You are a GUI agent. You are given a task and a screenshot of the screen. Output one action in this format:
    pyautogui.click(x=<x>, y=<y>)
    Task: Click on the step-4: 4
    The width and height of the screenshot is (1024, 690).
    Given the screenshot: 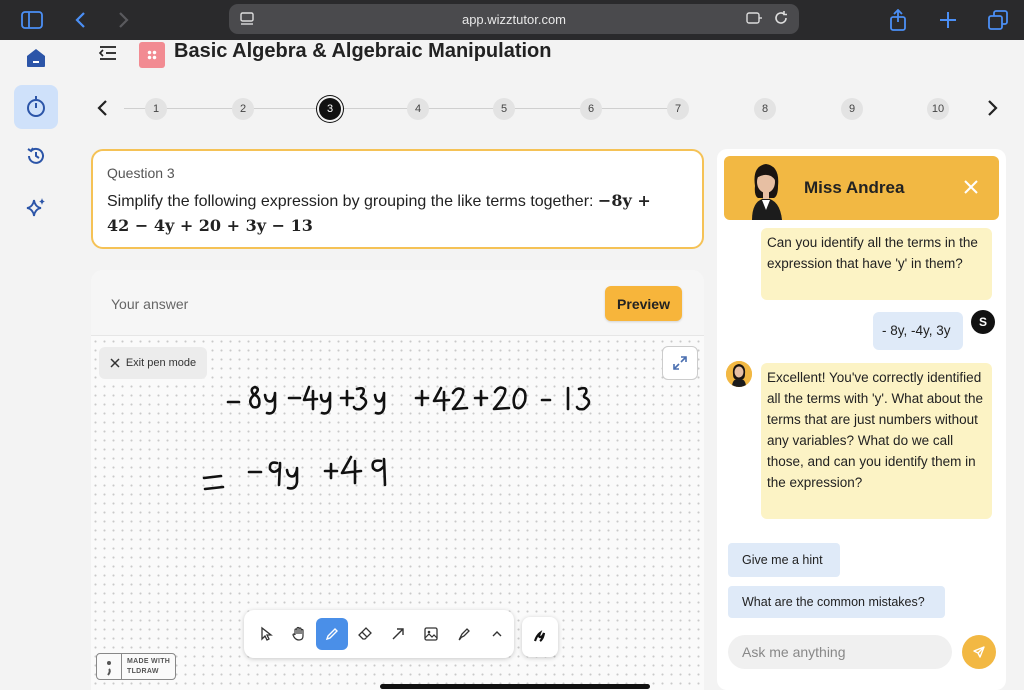 What is the action you would take?
    pyautogui.click(x=418, y=109)
    